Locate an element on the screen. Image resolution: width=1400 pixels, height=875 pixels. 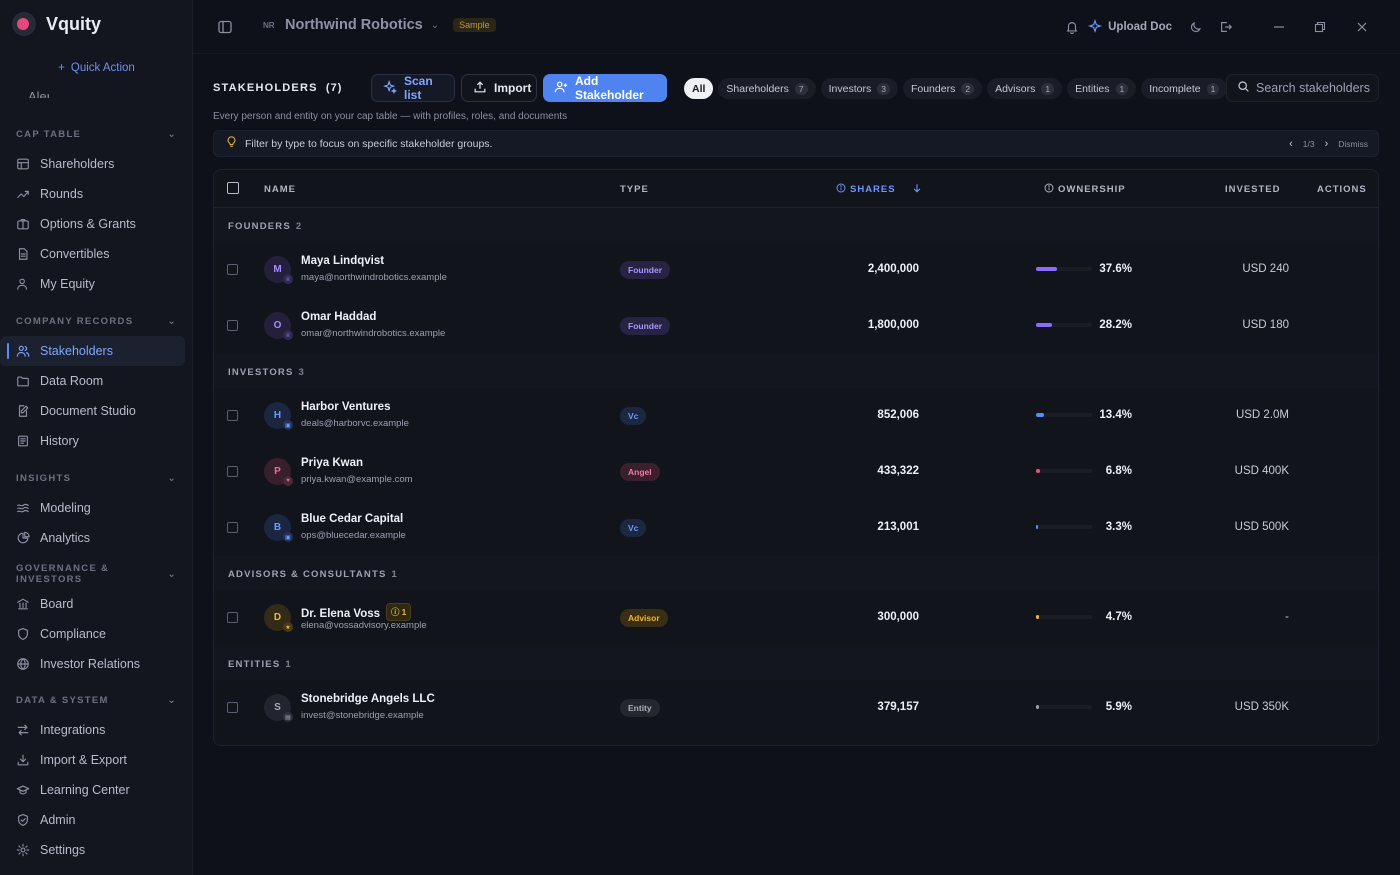
sidebar-item-history: History is located at coordinates (92, 441).